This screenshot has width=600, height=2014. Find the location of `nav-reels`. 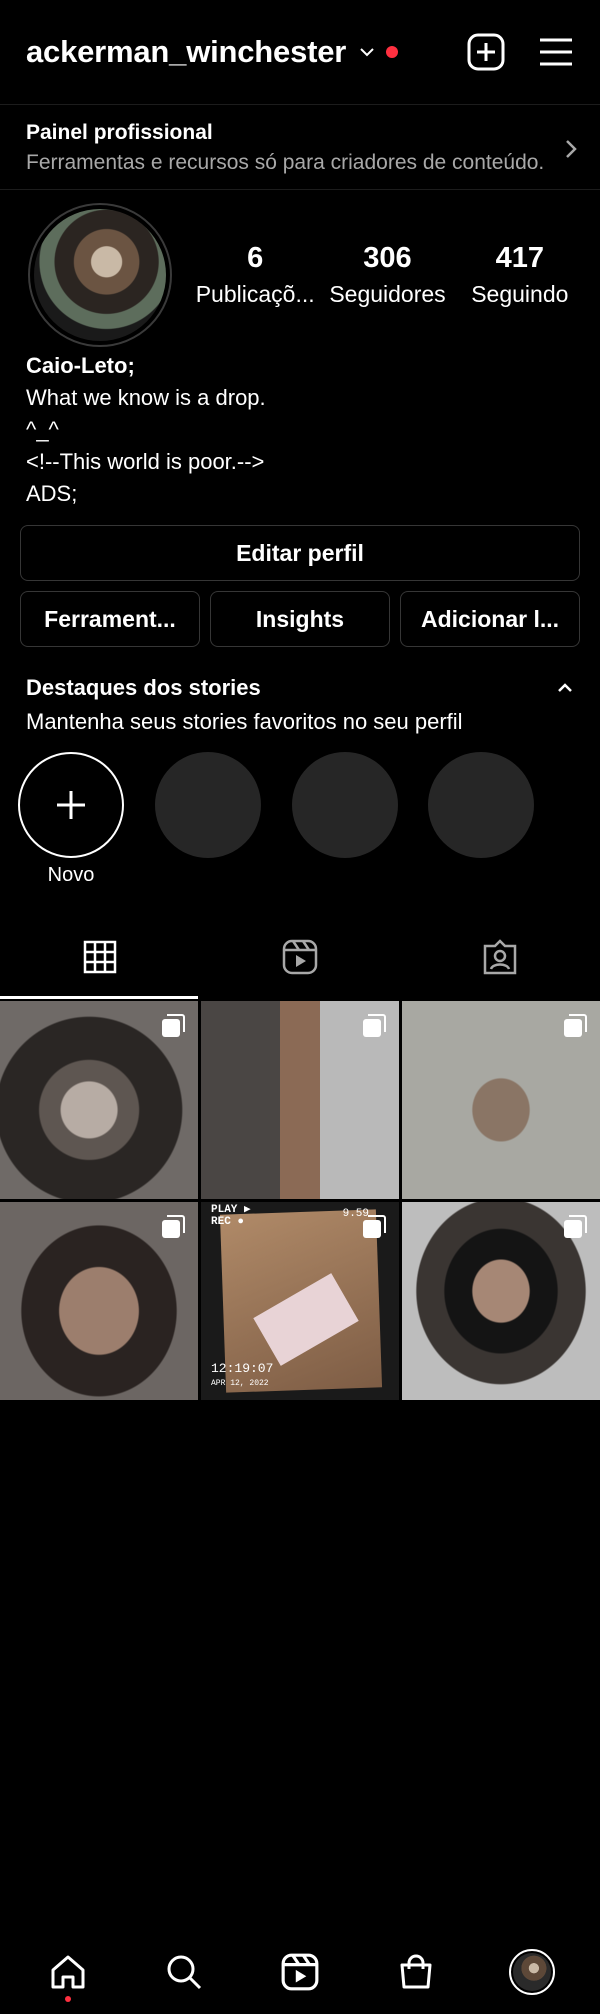

nav-reels is located at coordinates (300, 1972).